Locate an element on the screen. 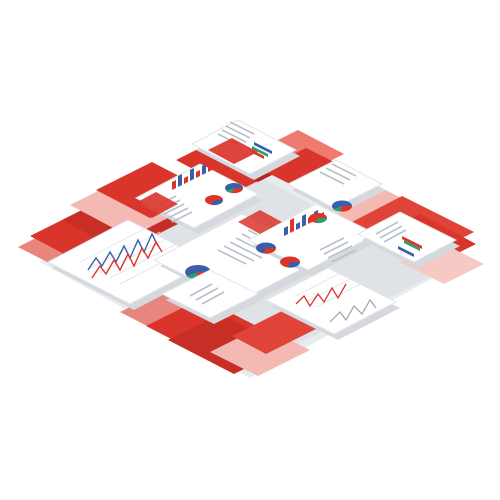 The height and width of the screenshot is (500, 500). pie-chart-icon is located at coordinates (342, 206).